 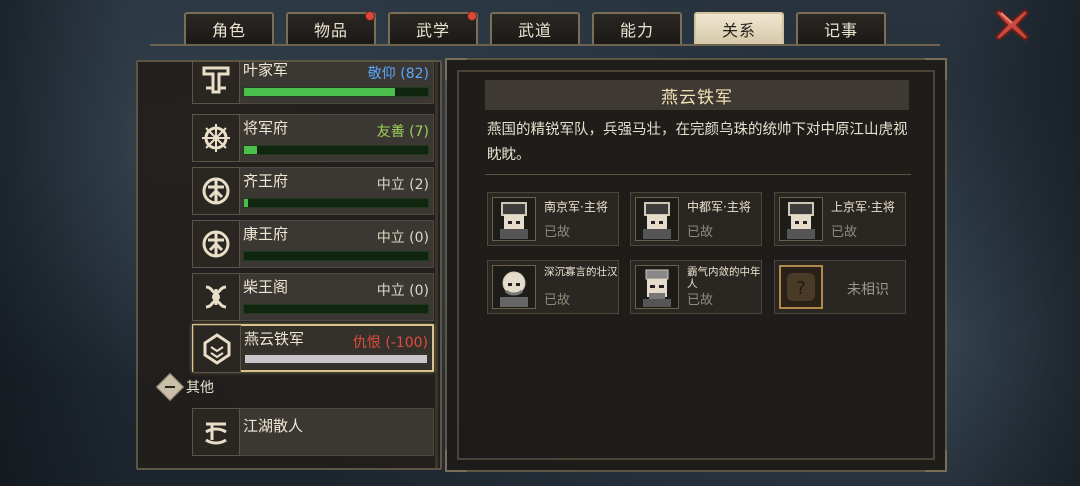 What do you see at coordinates (863, 207) in the screenshot?
I see `member-name: 上京军·主将` at bounding box center [863, 207].